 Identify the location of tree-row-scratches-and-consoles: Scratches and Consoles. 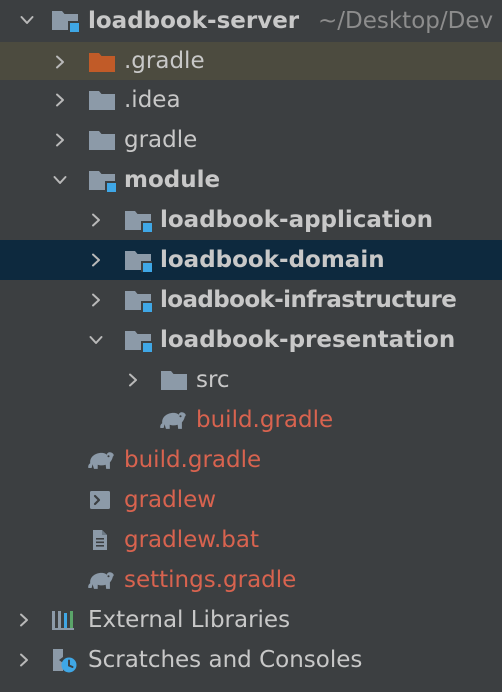
(251, 660).